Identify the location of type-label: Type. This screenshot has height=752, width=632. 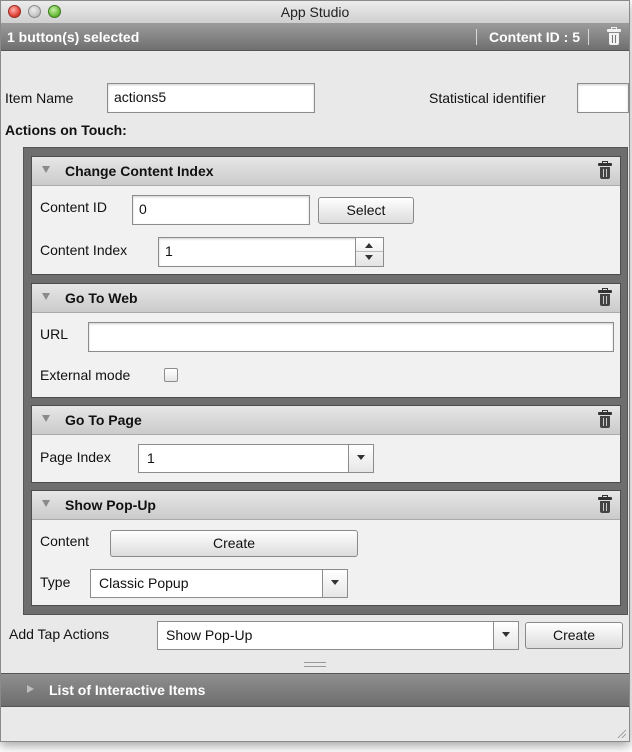
(55, 582).